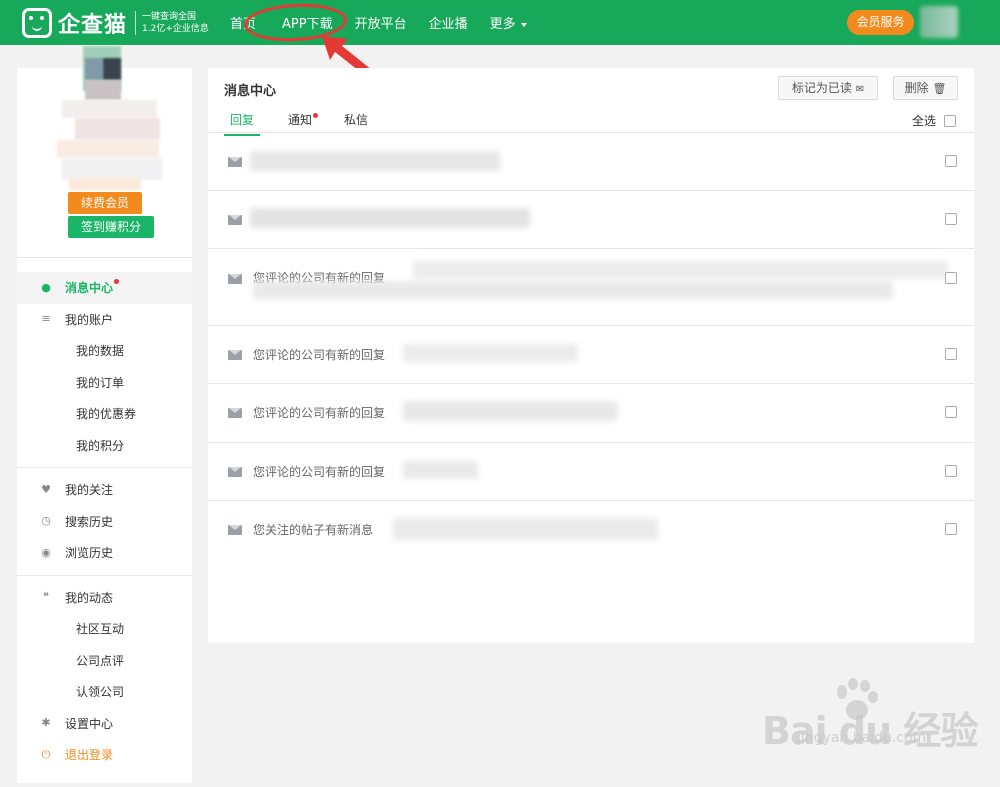  I want to click on list-item: 您关注的帖子有新消息, so click(591, 530).